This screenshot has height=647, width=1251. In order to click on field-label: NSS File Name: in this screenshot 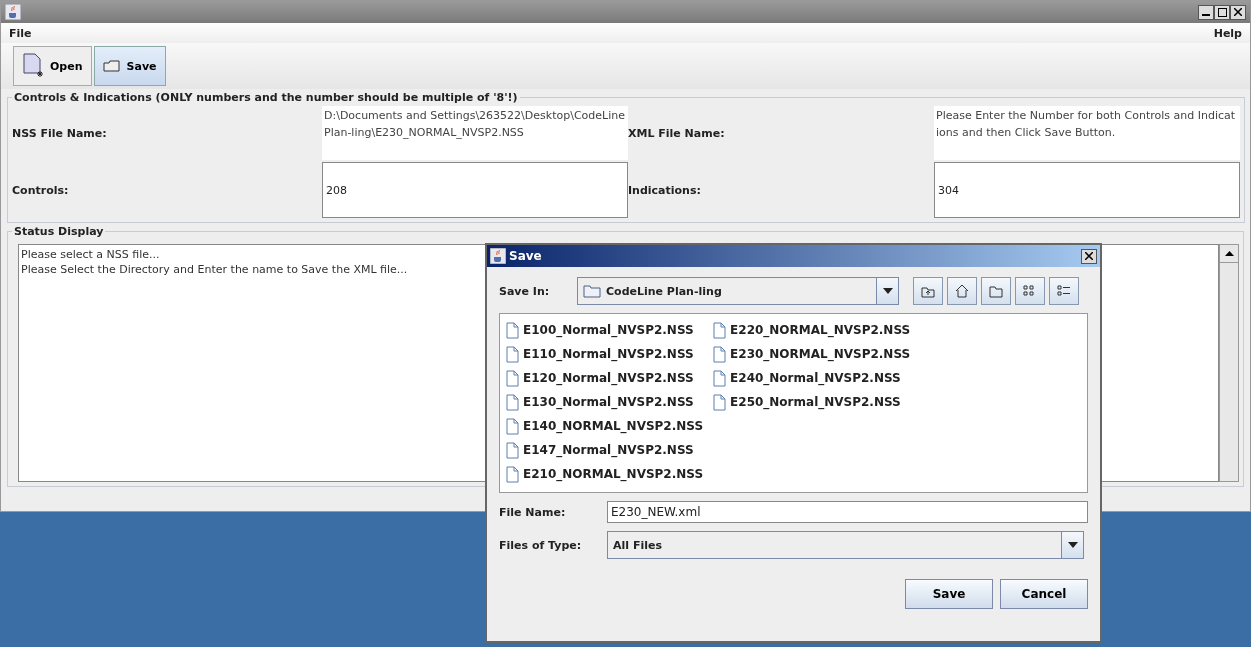, I will do `click(60, 133)`.